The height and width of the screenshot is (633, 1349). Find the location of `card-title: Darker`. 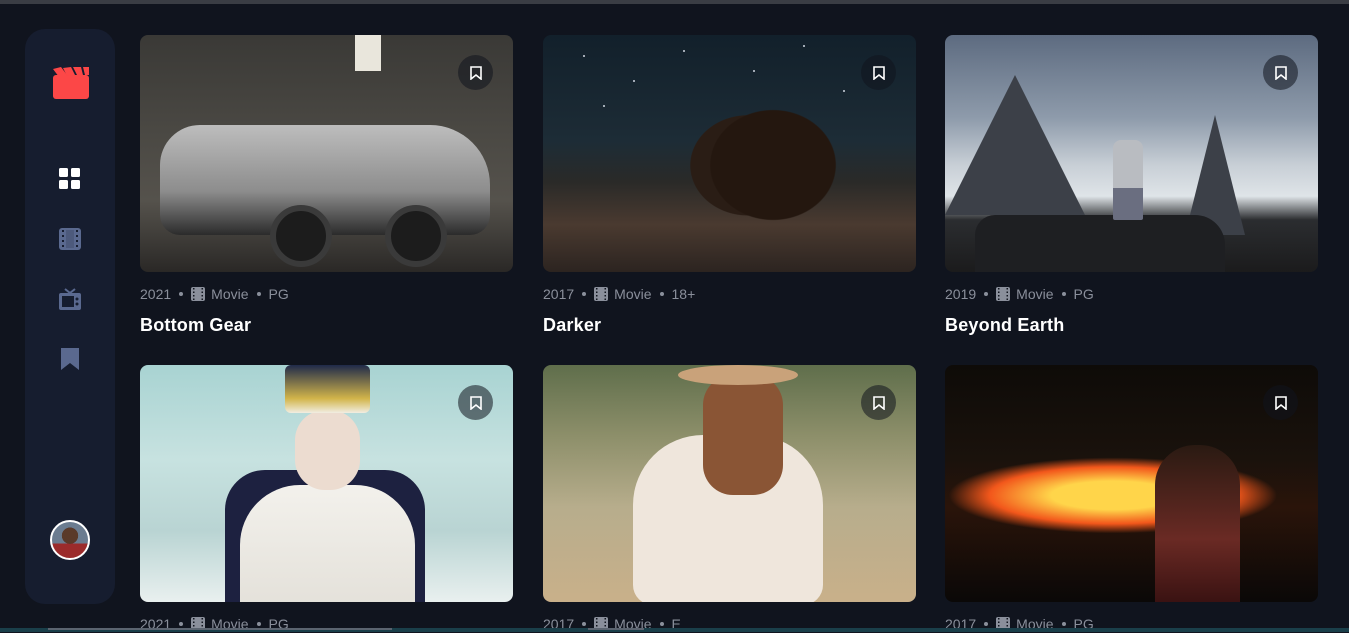

card-title: Darker is located at coordinates (729, 325).